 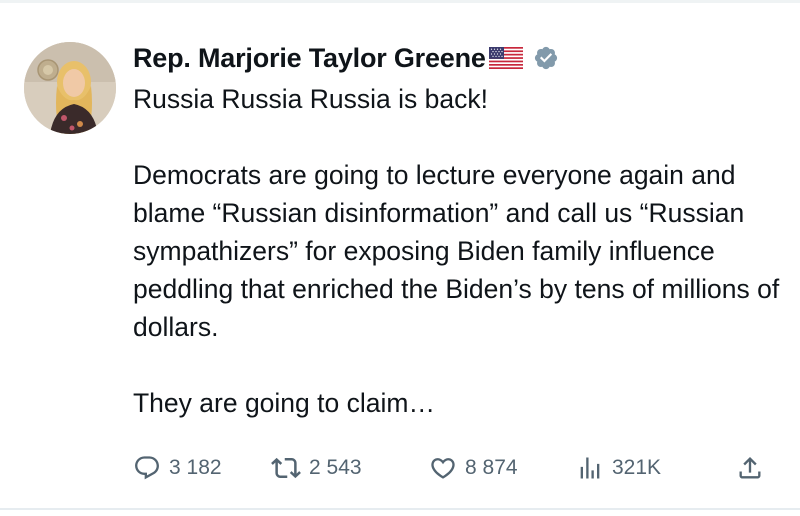 I want to click on share-button, so click(x=750, y=468).